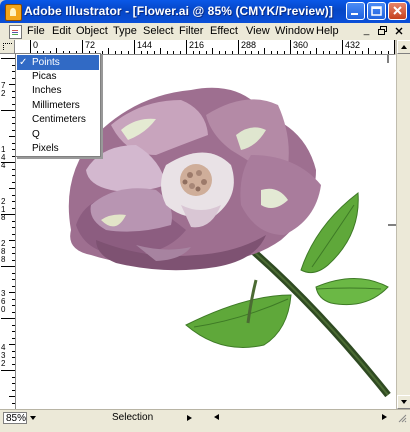 Image resolution: width=410 pixels, height=432 pixels. I want to click on illustrator-app-icon, so click(13, 12).